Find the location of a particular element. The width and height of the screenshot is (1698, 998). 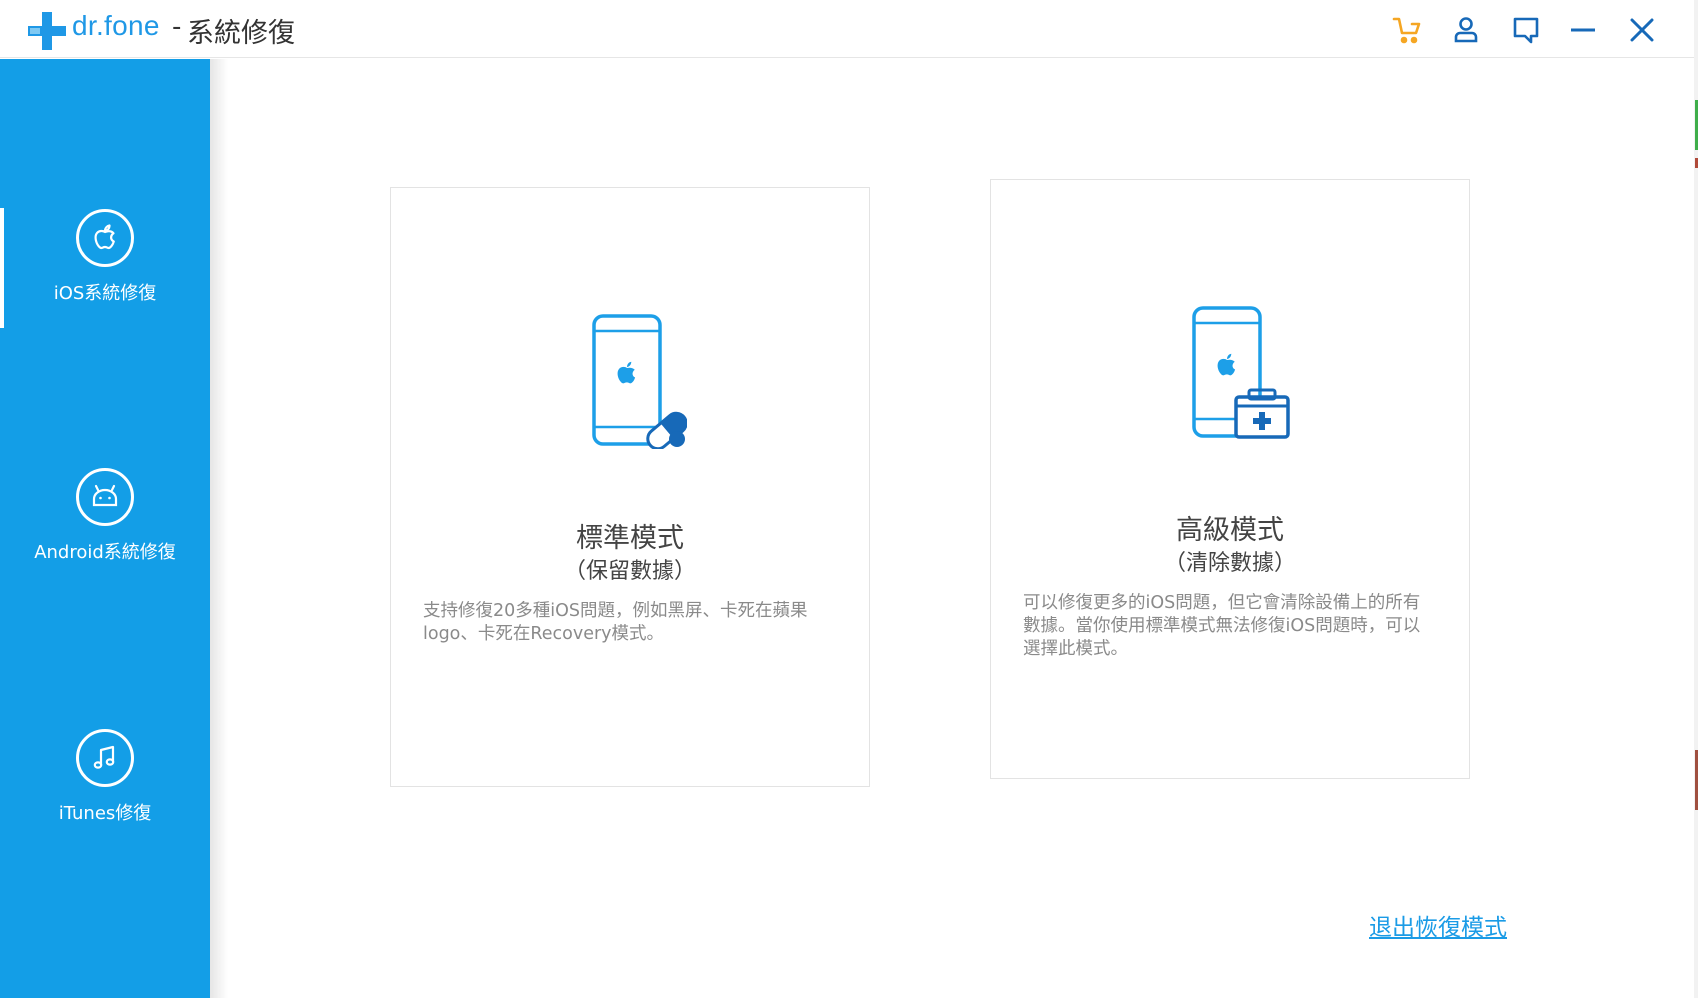

phone-medkit-icon is located at coordinates (1241, 372).